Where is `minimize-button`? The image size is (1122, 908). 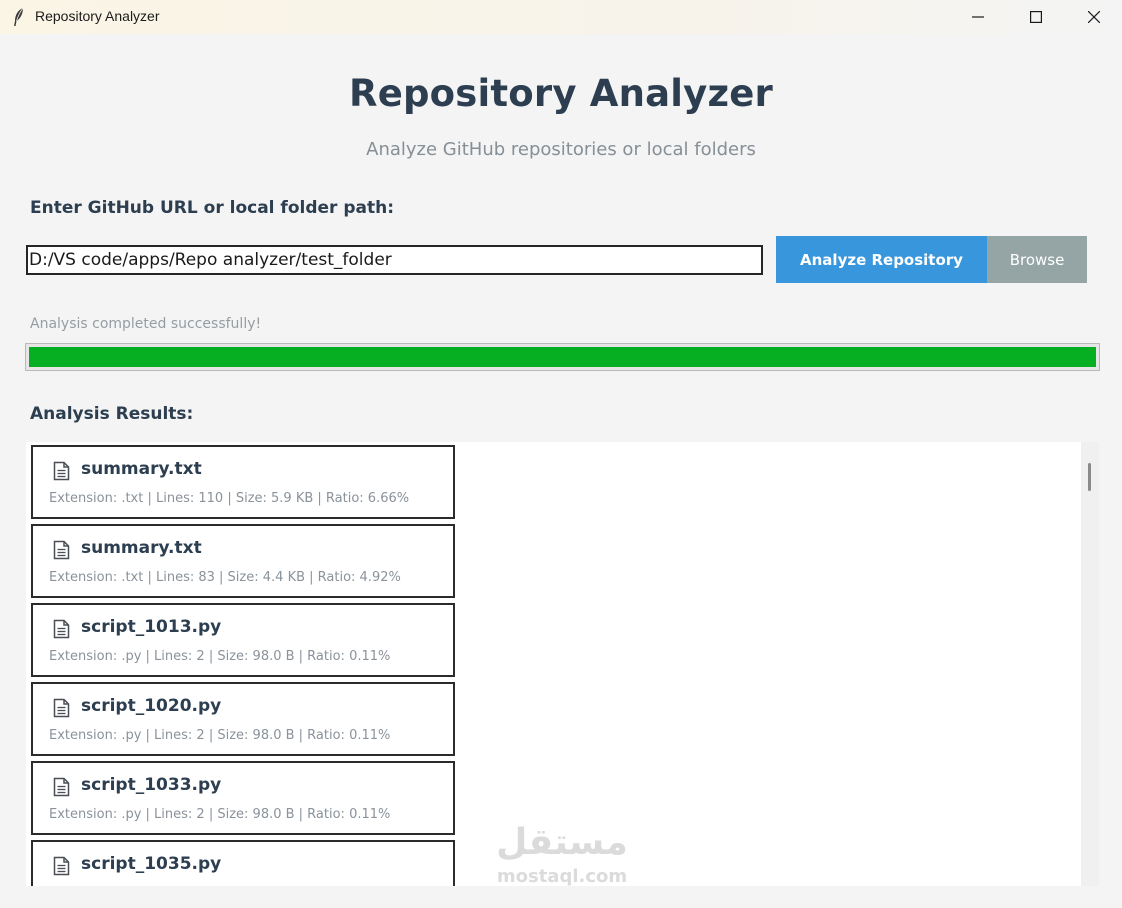
minimize-button is located at coordinates (978, 17).